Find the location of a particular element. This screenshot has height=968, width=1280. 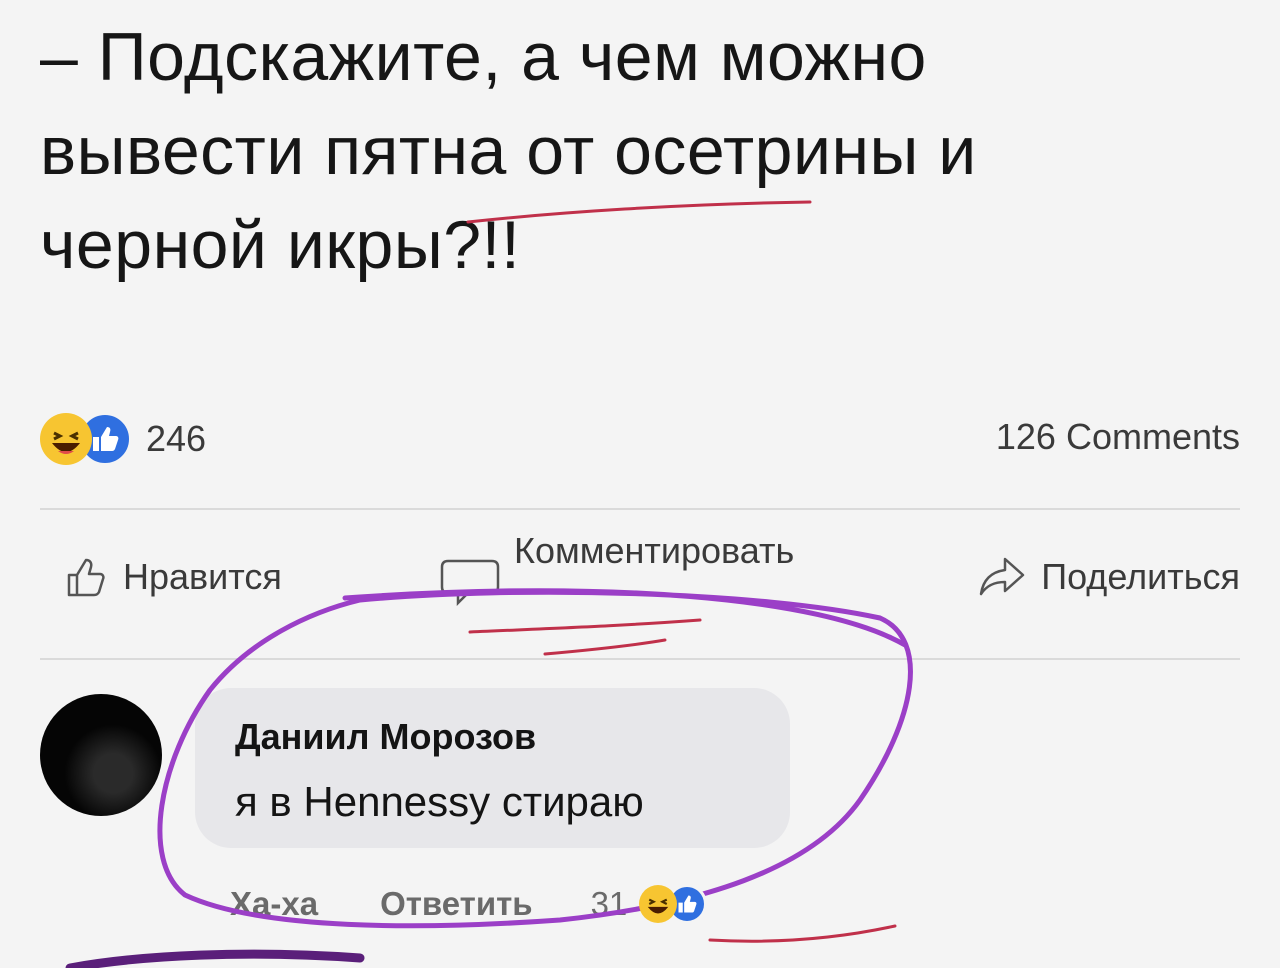

share-arrow-icon is located at coordinates (1002, 576).